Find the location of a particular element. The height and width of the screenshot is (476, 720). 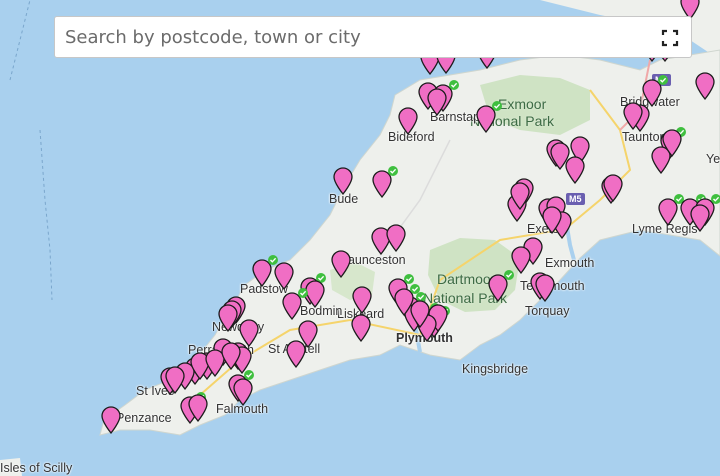

fullscreen-icon is located at coordinates (670, 38).